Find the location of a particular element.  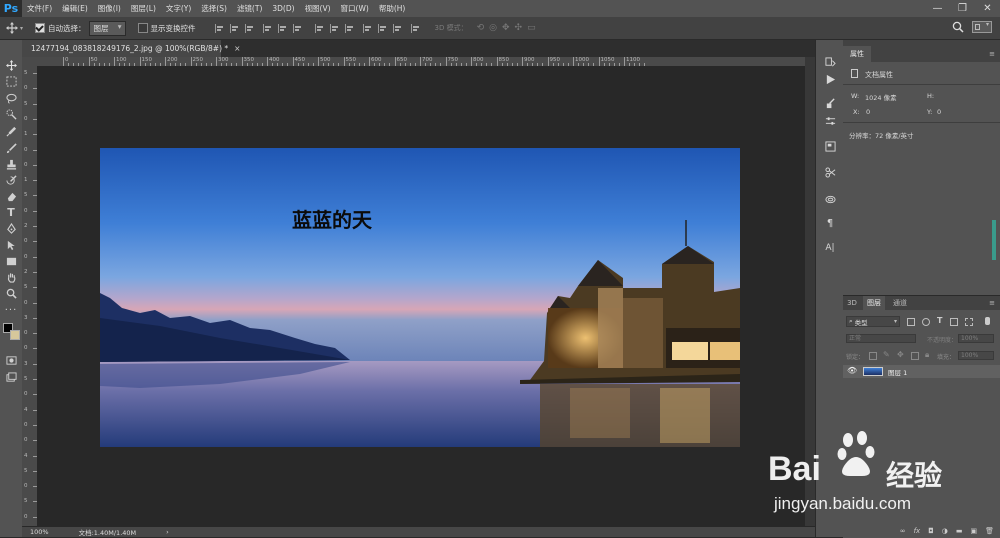

link-layers-icon: ∞ is located at coordinates (903, 531).